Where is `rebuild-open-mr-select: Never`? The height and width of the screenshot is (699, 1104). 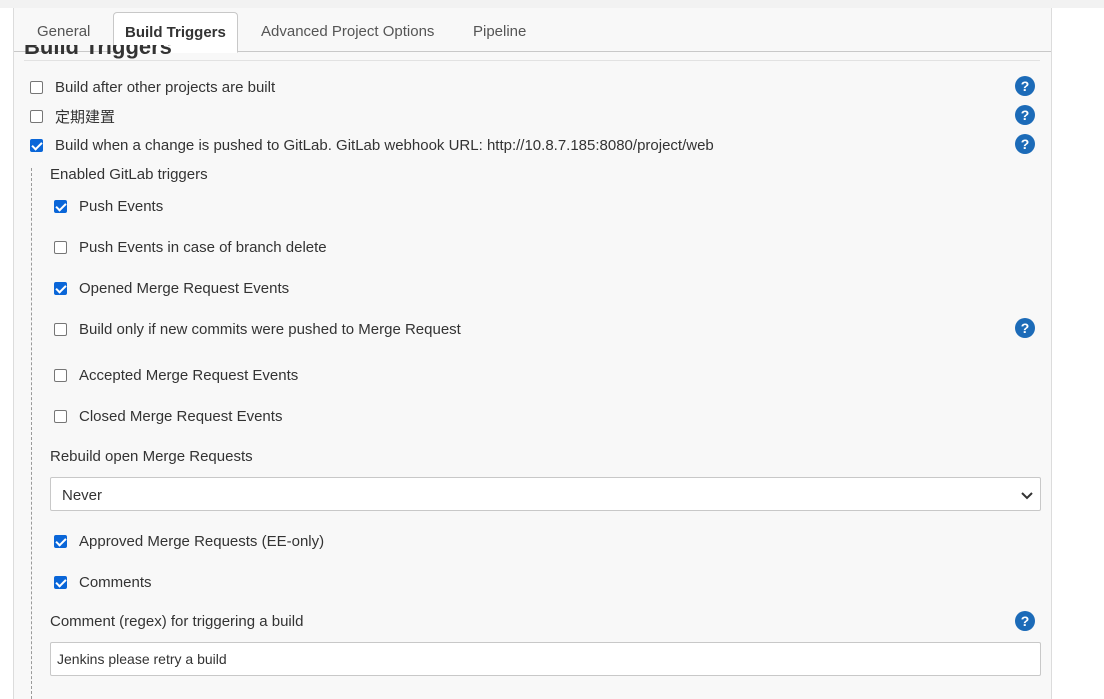 rebuild-open-mr-select: Never is located at coordinates (545, 494).